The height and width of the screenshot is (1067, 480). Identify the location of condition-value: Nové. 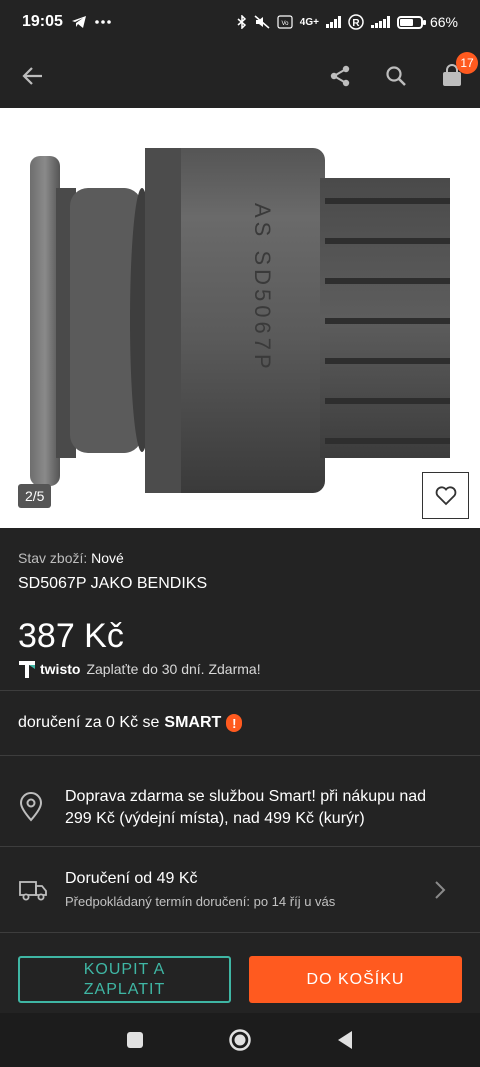
(107, 558).